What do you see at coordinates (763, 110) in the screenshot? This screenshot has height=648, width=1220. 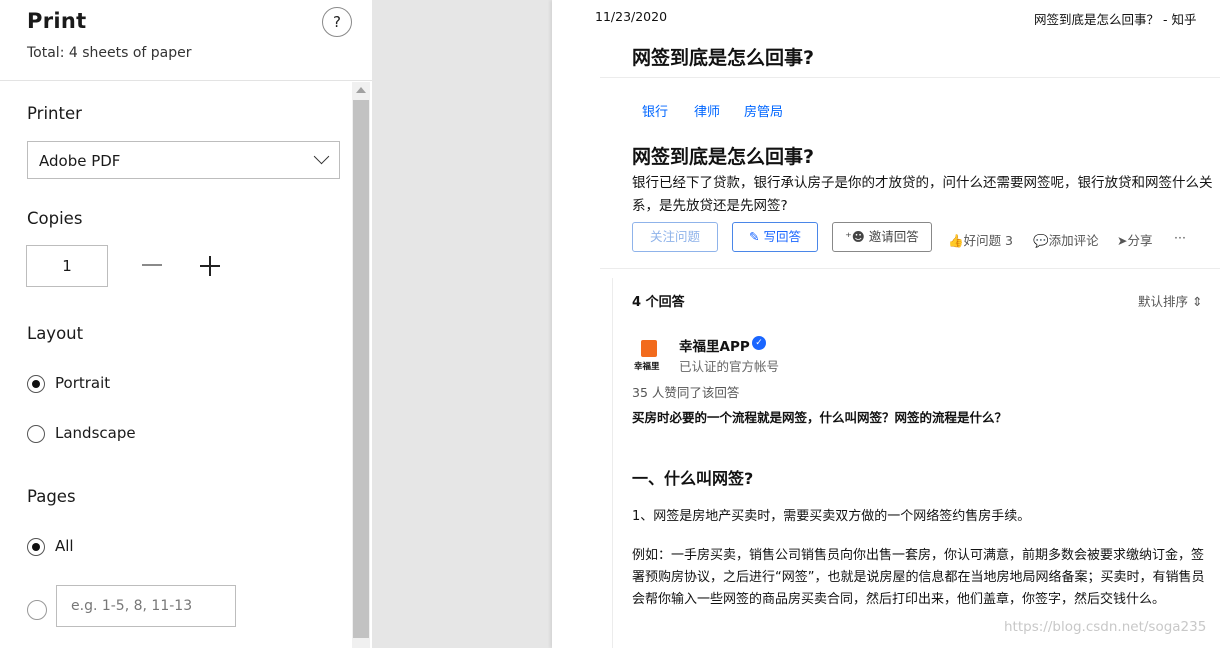 I see `topic-tag: 房管局` at bounding box center [763, 110].